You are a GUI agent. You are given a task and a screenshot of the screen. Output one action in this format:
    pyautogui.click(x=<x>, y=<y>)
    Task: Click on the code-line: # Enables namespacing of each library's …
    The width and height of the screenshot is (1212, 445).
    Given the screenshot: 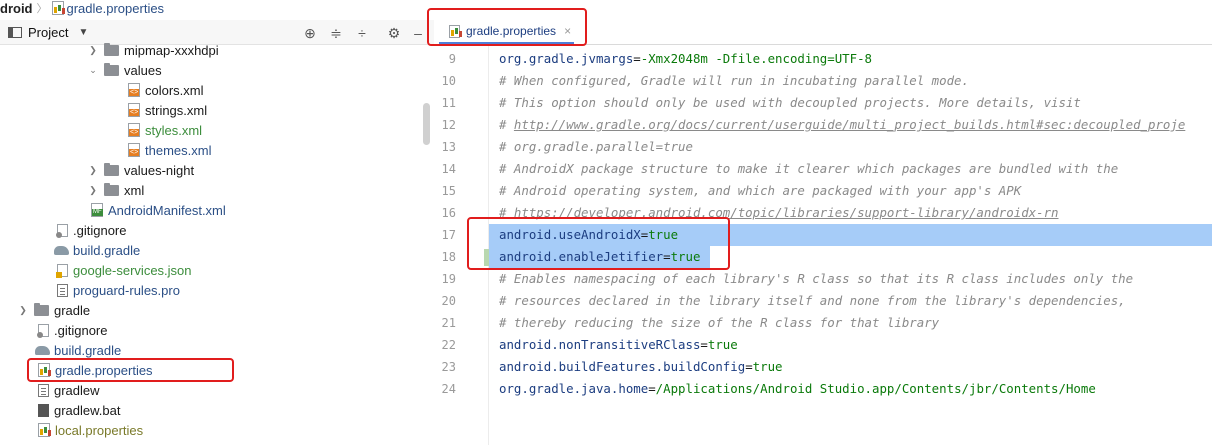 What is the action you would take?
    pyautogui.click(x=816, y=278)
    